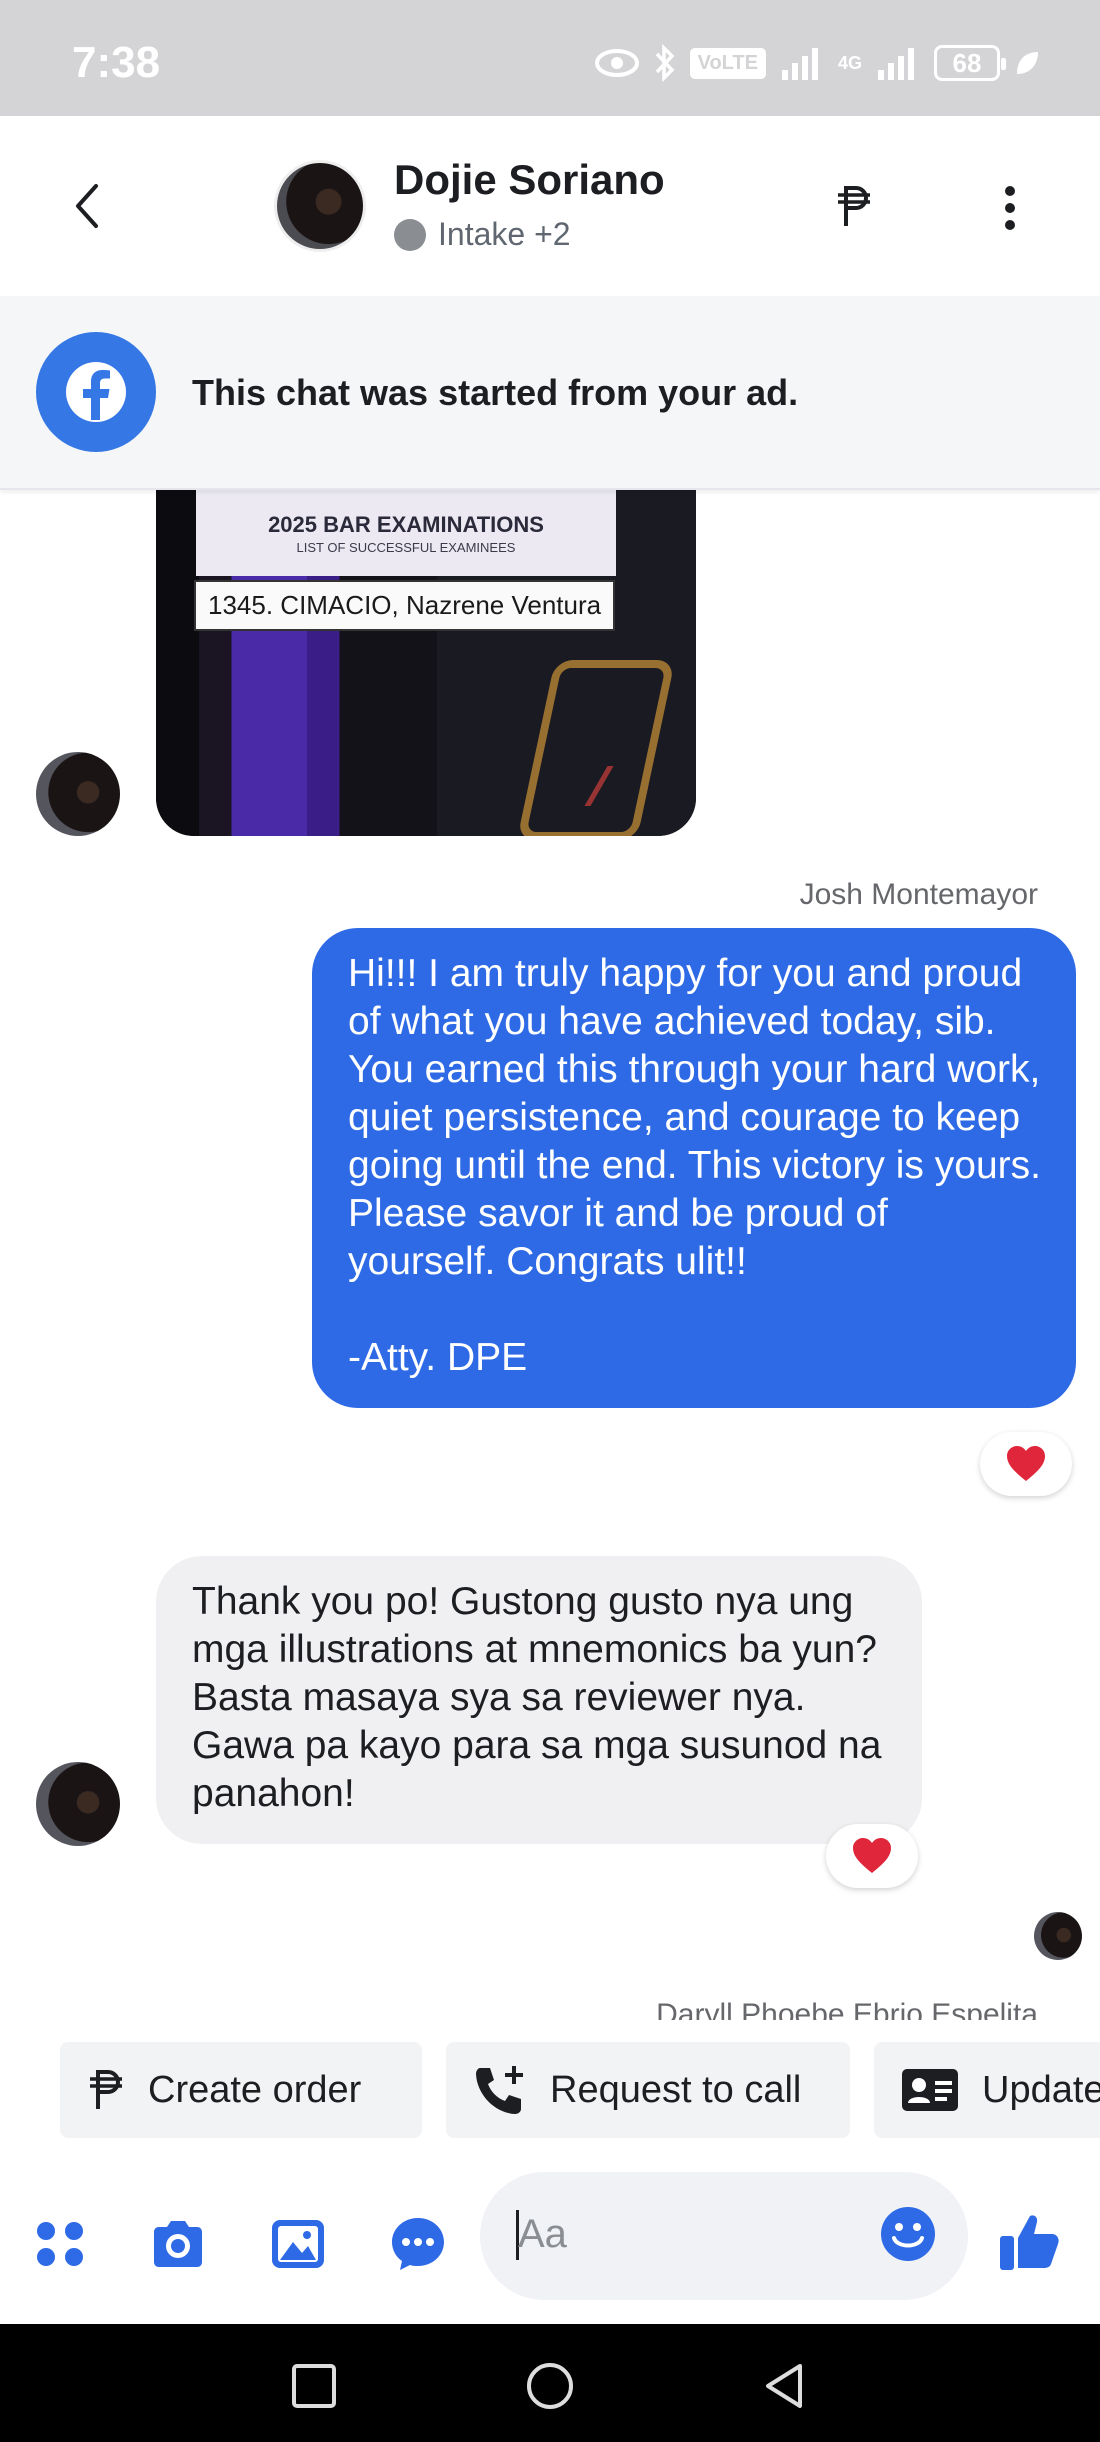  What do you see at coordinates (918, 894) in the screenshot?
I see `sender-label: Josh Montemayor` at bounding box center [918, 894].